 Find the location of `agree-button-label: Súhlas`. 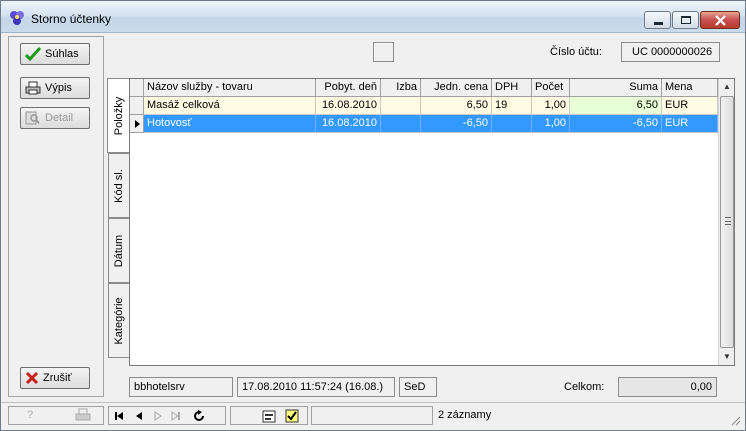

agree-button-label: Súhlas is located at coordinates (62, 54).